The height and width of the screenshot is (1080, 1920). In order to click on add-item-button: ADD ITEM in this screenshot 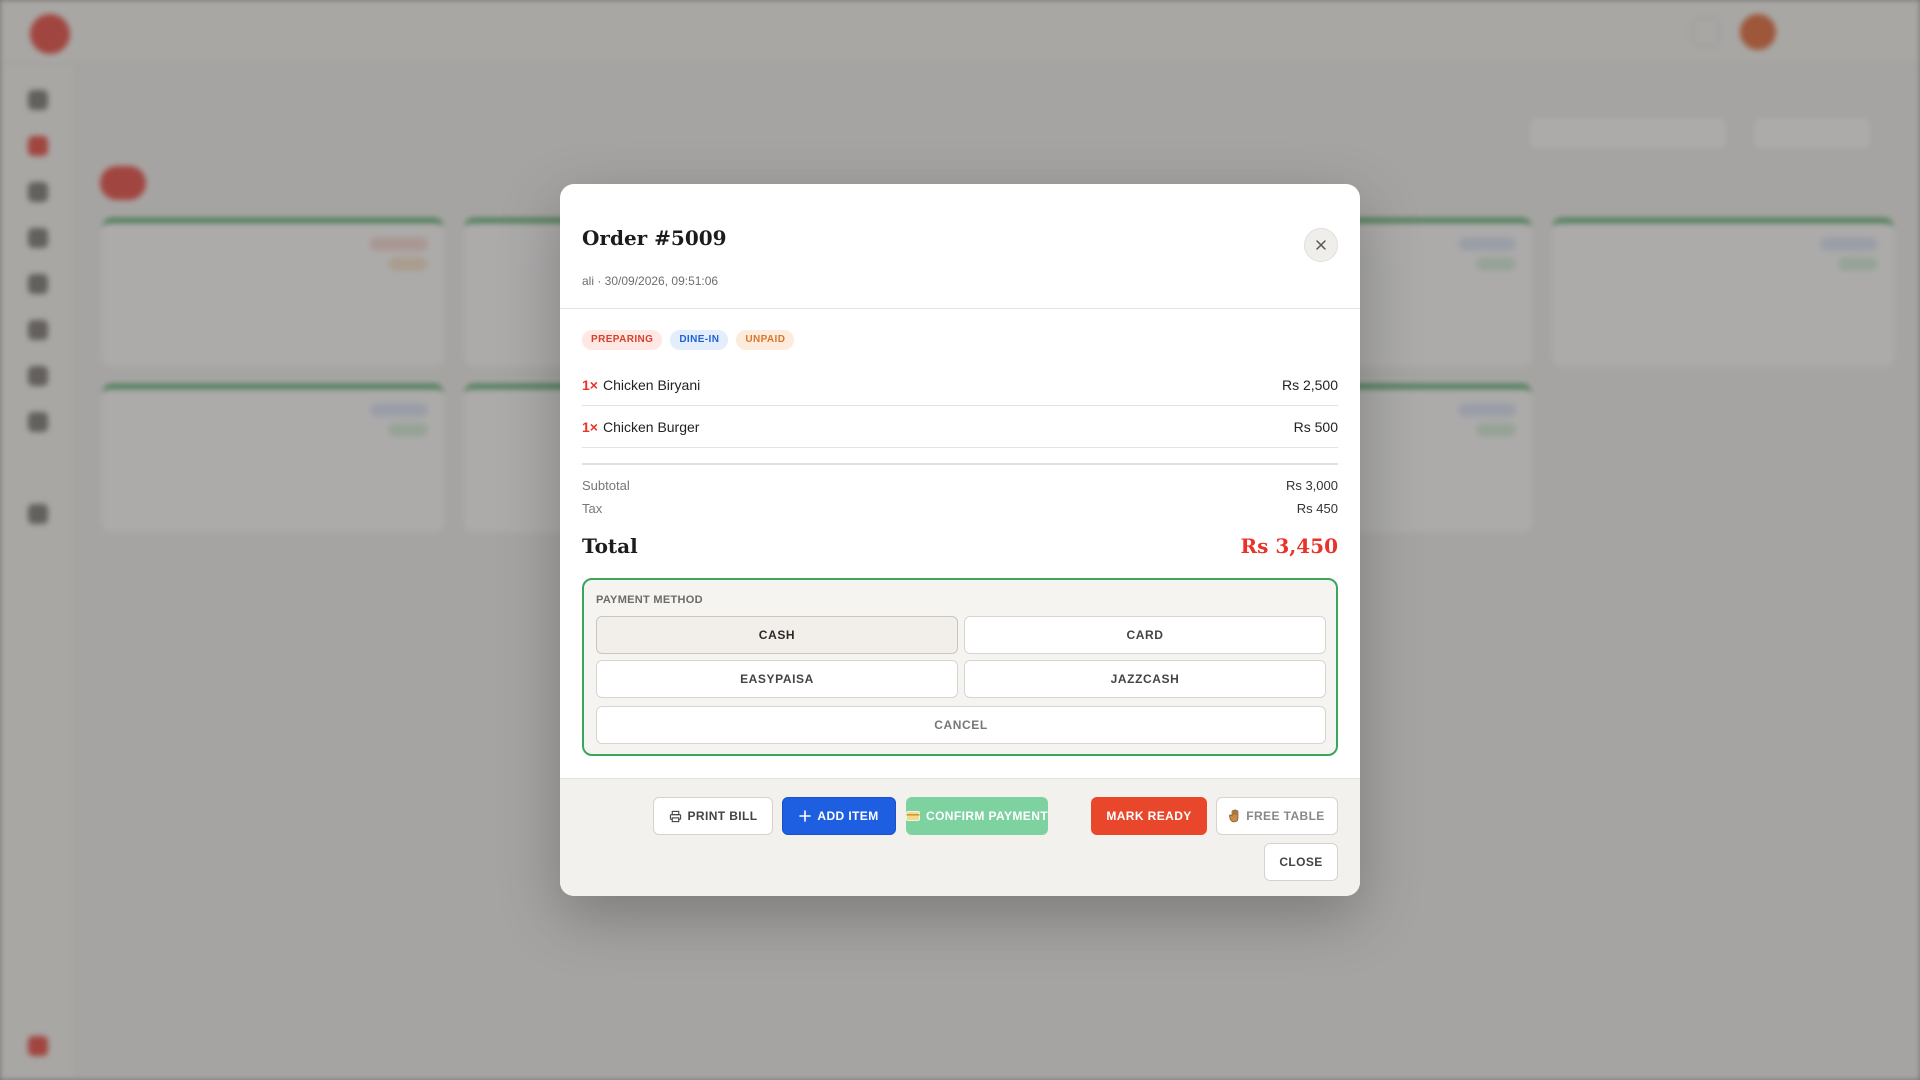, I will do `click(839, 816)`.